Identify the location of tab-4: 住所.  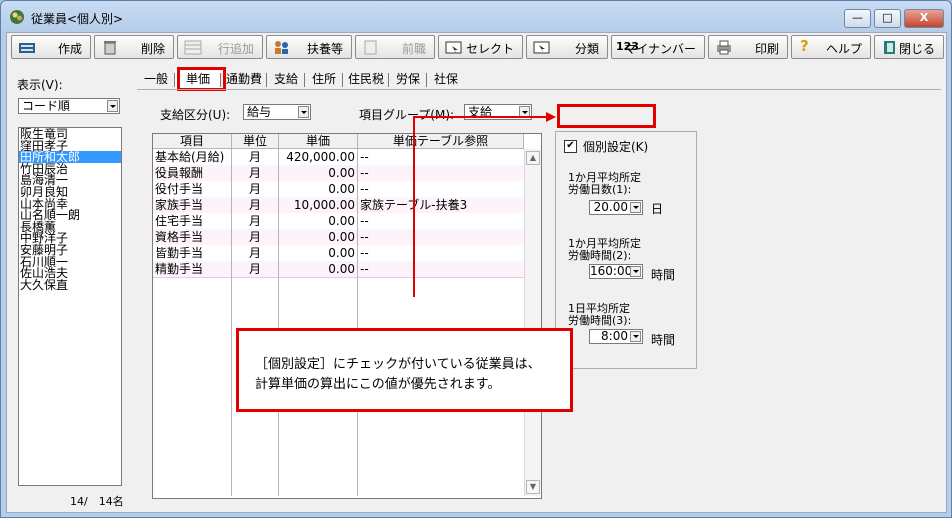
(324, 79).